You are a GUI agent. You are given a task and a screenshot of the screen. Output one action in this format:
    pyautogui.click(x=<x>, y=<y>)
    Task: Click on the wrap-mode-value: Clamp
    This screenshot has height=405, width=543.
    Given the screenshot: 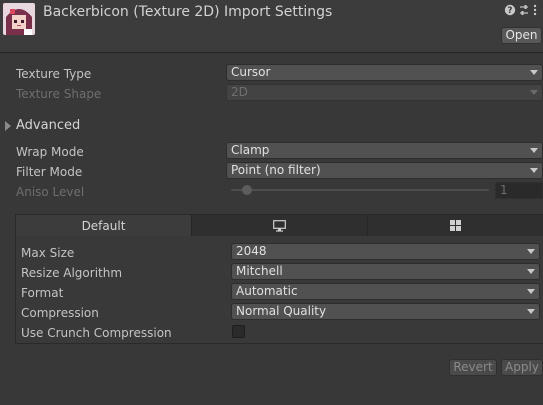 What is the action you would take?
    pyautogui.click(x=250, y=150)
    